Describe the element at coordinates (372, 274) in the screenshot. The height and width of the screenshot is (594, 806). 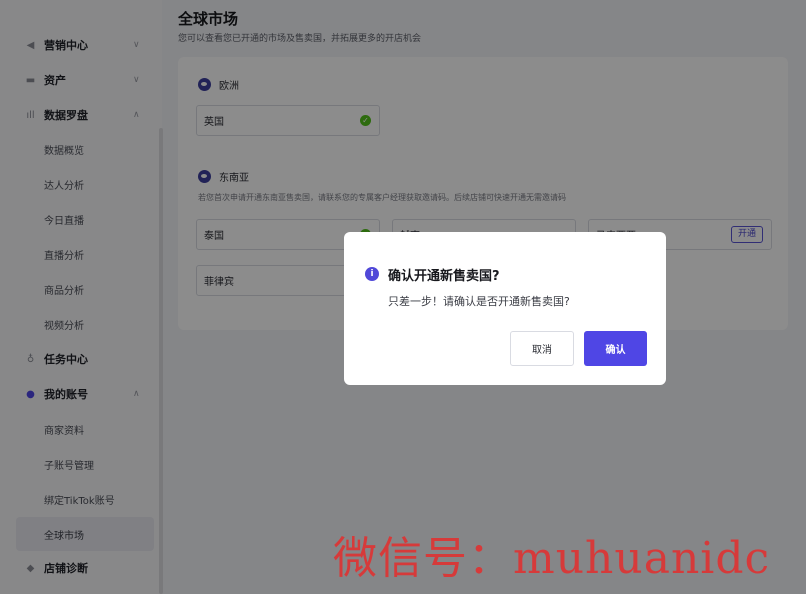
I see `info-icon: i` at that location.